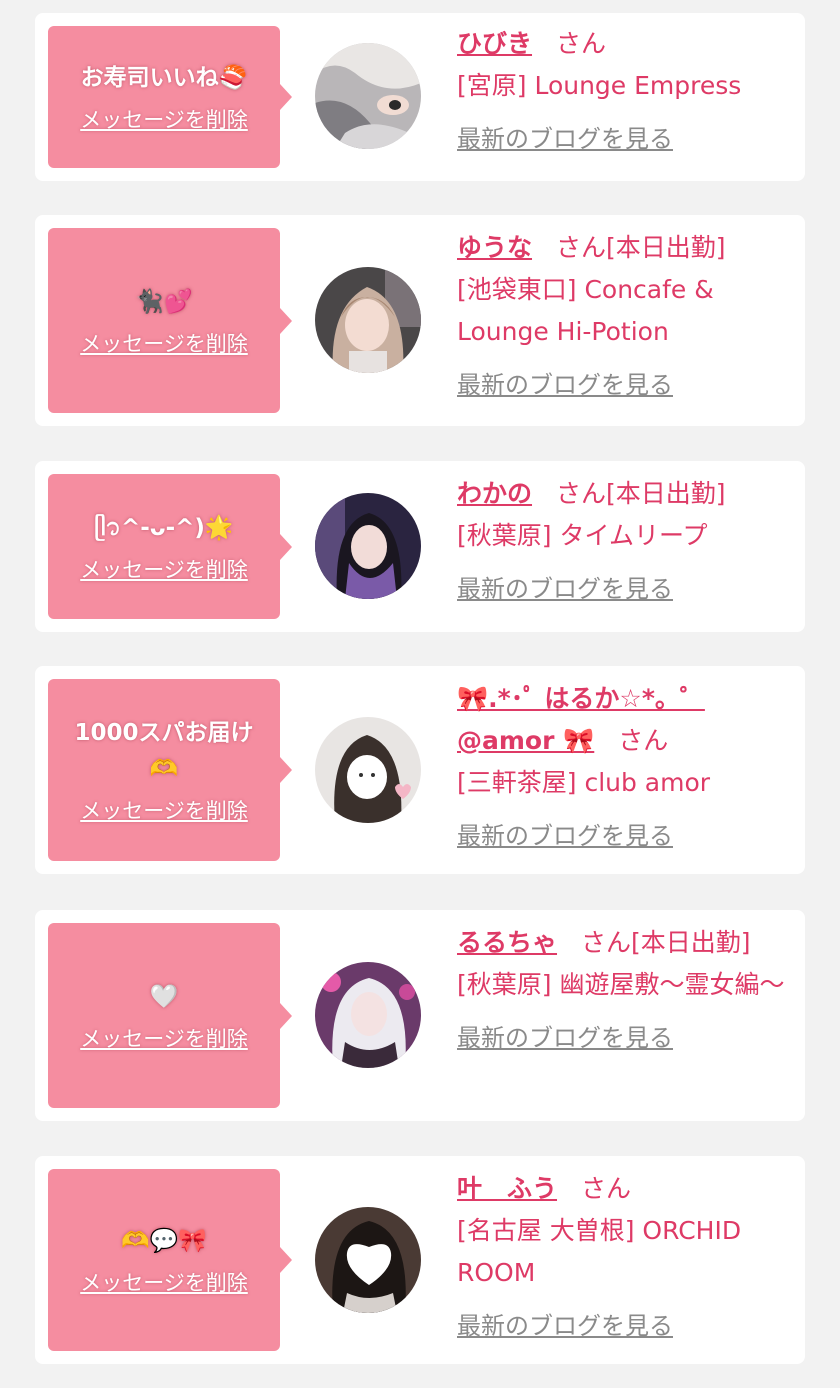  Describe the element at coordinates (164, 1241) in the screenshot. I see `message-text: 🫶💬🎀` at that location.